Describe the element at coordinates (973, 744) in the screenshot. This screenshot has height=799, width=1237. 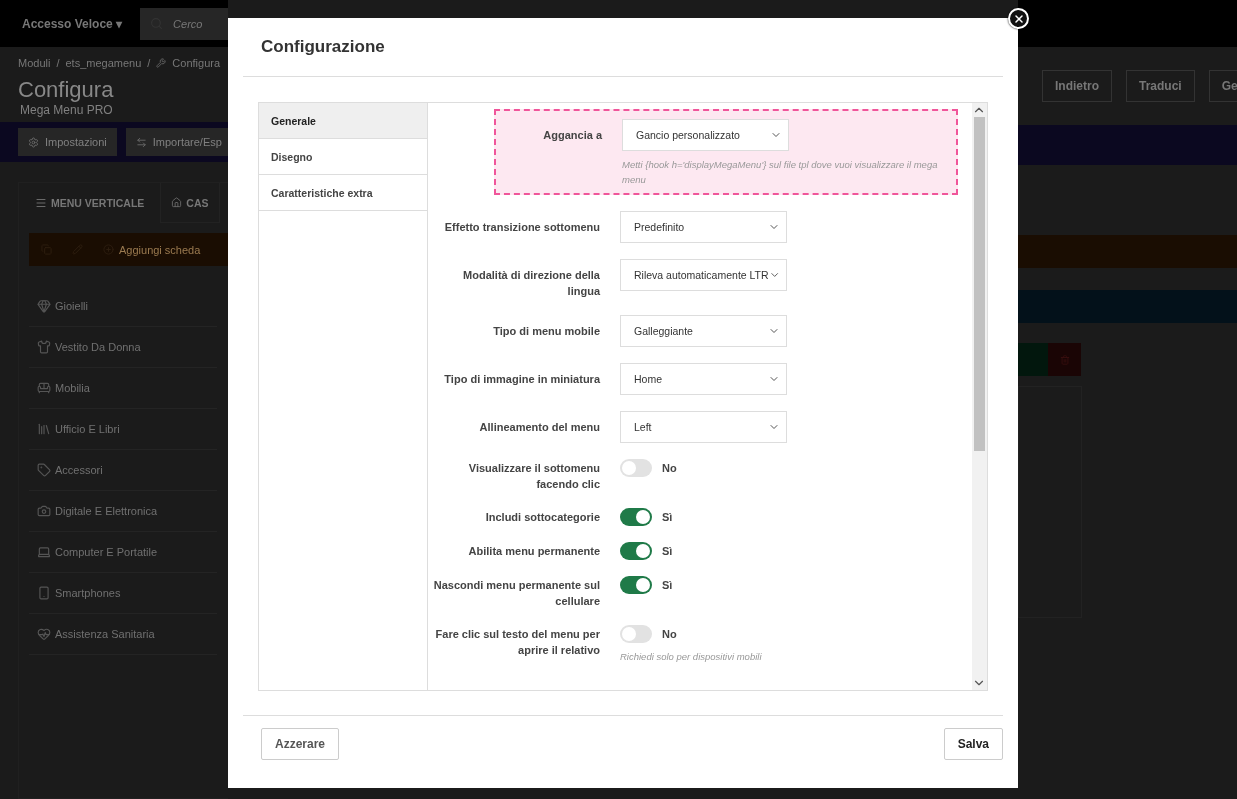
I see `save-button: Salva` at that location.